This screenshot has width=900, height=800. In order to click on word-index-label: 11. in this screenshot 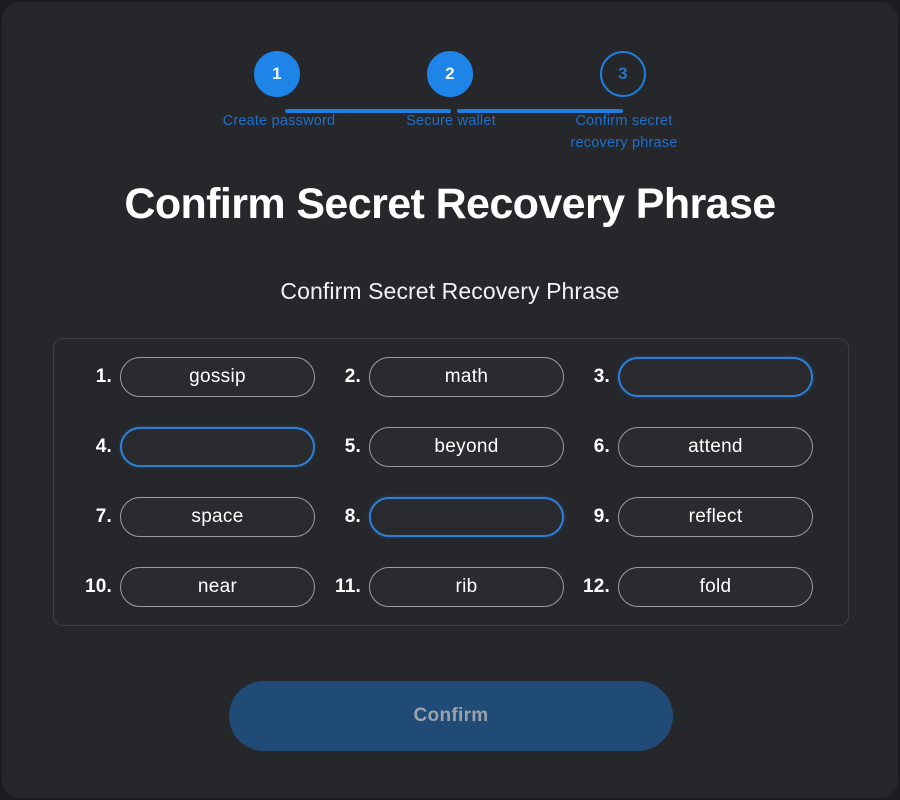, I will do `click(348, 586)`.